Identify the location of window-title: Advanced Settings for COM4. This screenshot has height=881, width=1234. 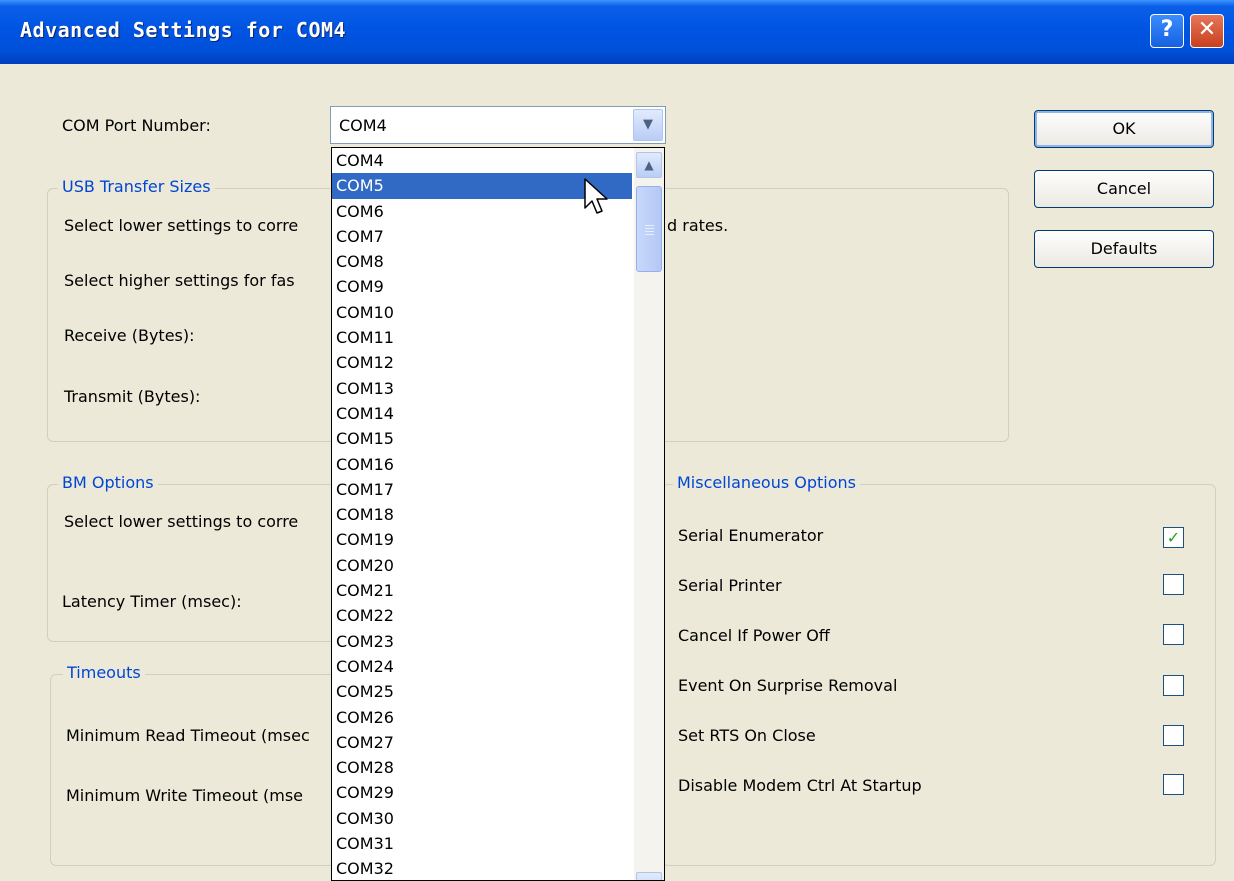
(183, 30).